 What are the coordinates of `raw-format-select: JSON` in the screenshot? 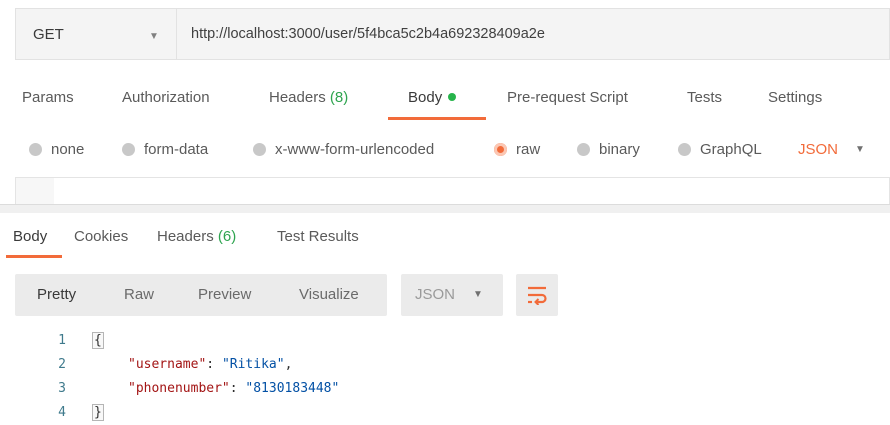 It's located at (818, 149).